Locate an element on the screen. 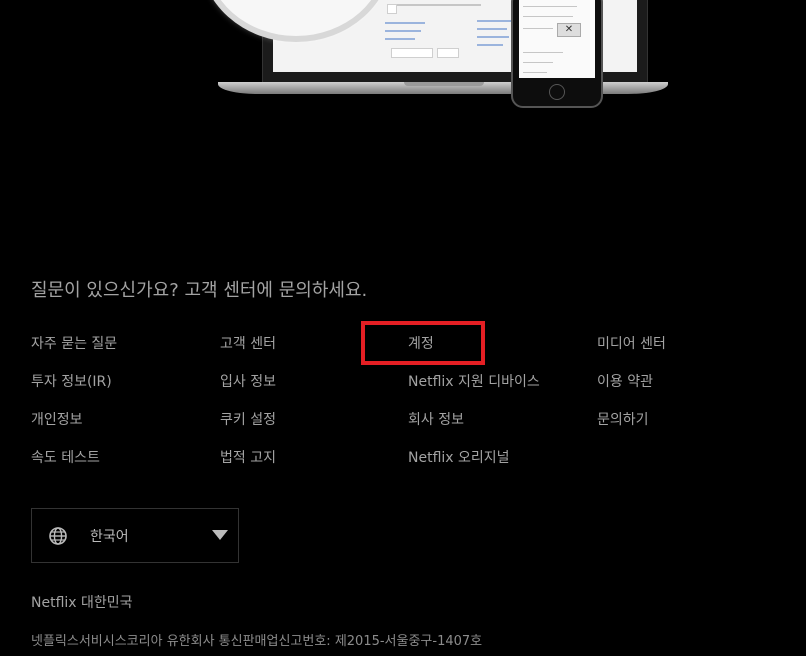 This screenshot has height=656, width=806. footer-link-investor-relations: 투자 정보(IR) is located at coordinates (74, 392).